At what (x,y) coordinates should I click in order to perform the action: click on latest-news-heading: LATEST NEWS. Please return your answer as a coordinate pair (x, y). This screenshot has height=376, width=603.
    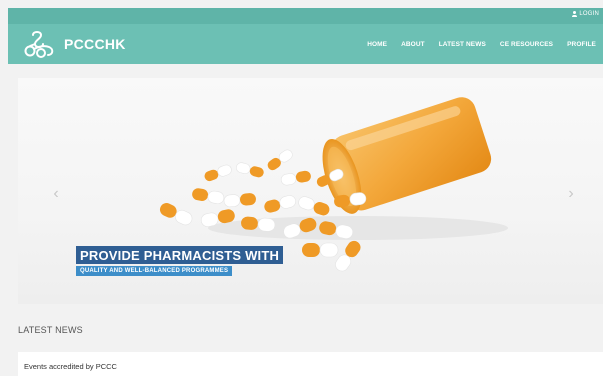
    Looking at the image, I should click on (50, 330).